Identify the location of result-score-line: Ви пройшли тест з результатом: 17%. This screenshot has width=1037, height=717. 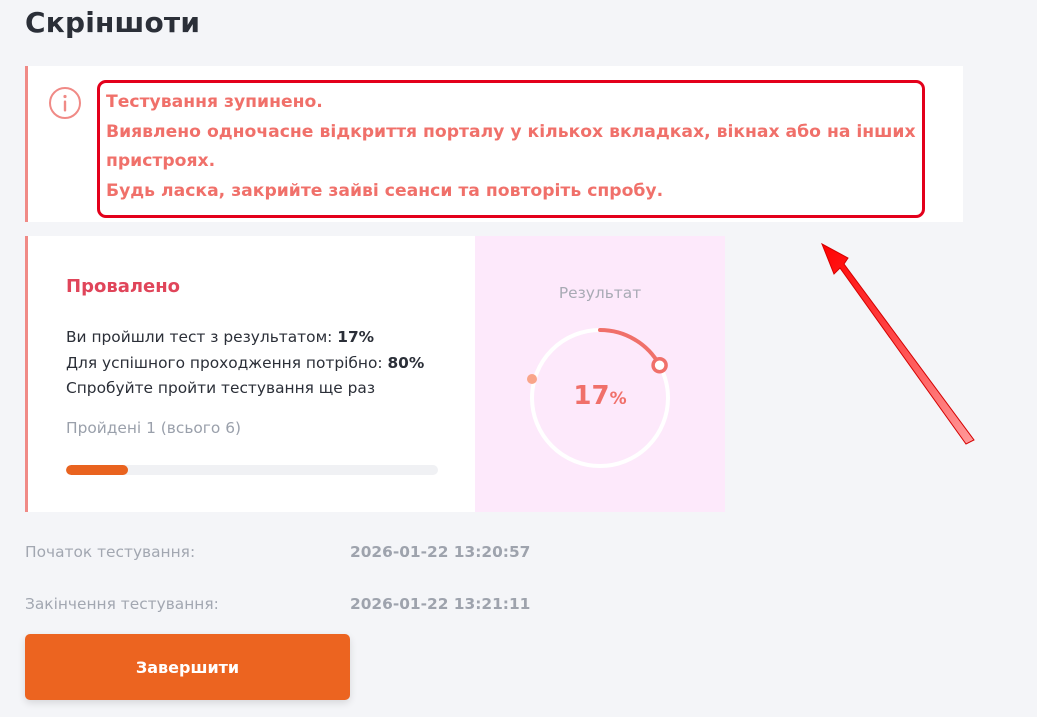
(245, 338).